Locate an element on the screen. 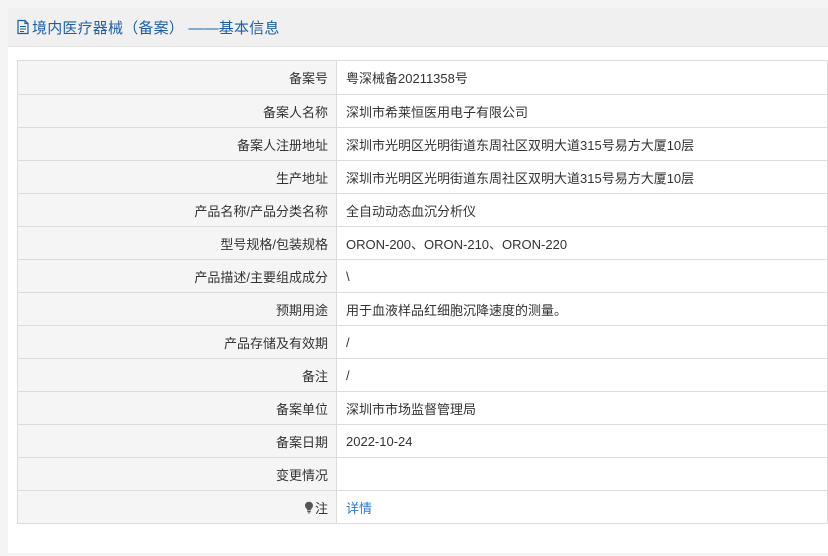  page-title: 境内医疗器械（备案） ——基本信息 is located at coordinates (156, 28).